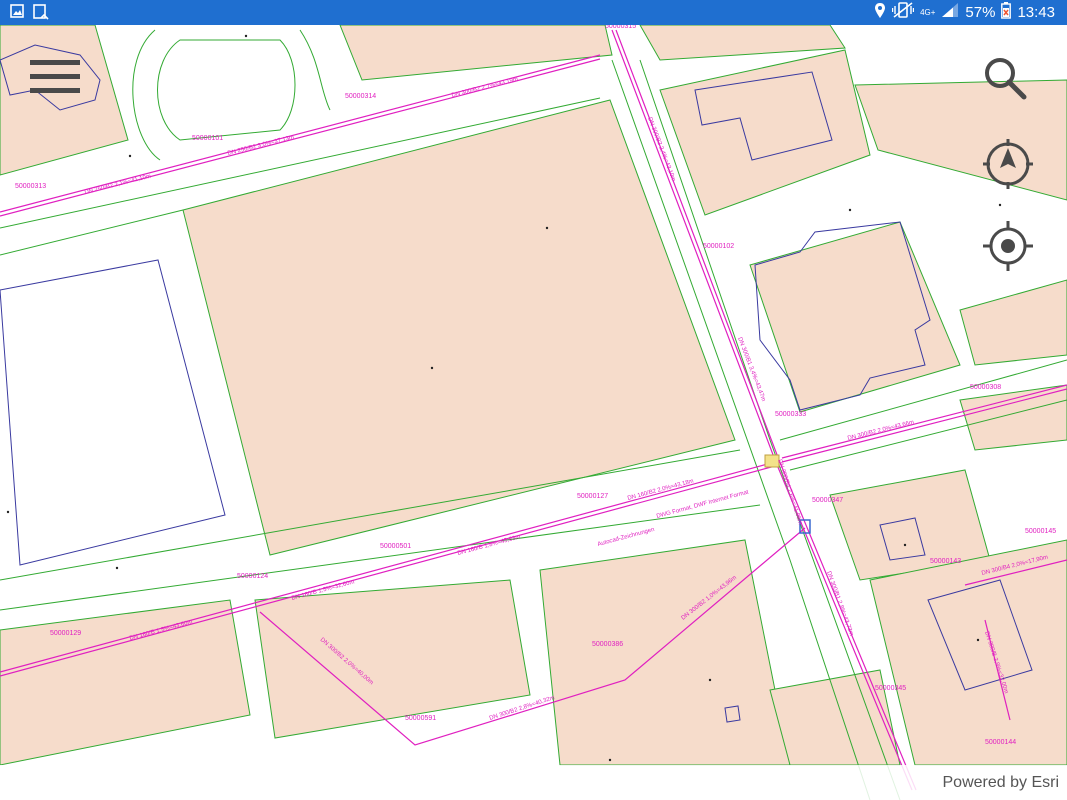 Image resolution: width=1067 pixels, height=800 pixels. What do you see at coordinates (980, 12) in the screenshot?
I see `battery-percent: 57%` at bounding box center [980, 12].